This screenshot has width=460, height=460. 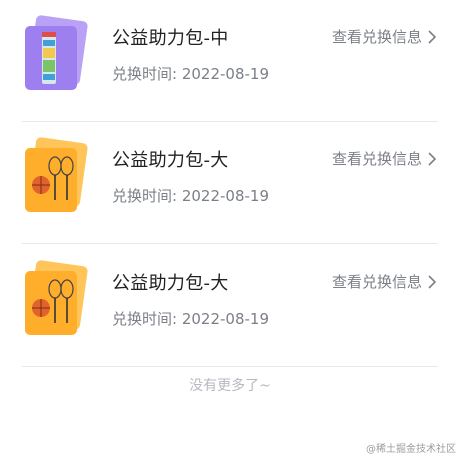 What do you see at coordinates (57, 52) in the screenshot?
I see `purple-badminton-tube-pack-icon` at bounding box center [57, 52].